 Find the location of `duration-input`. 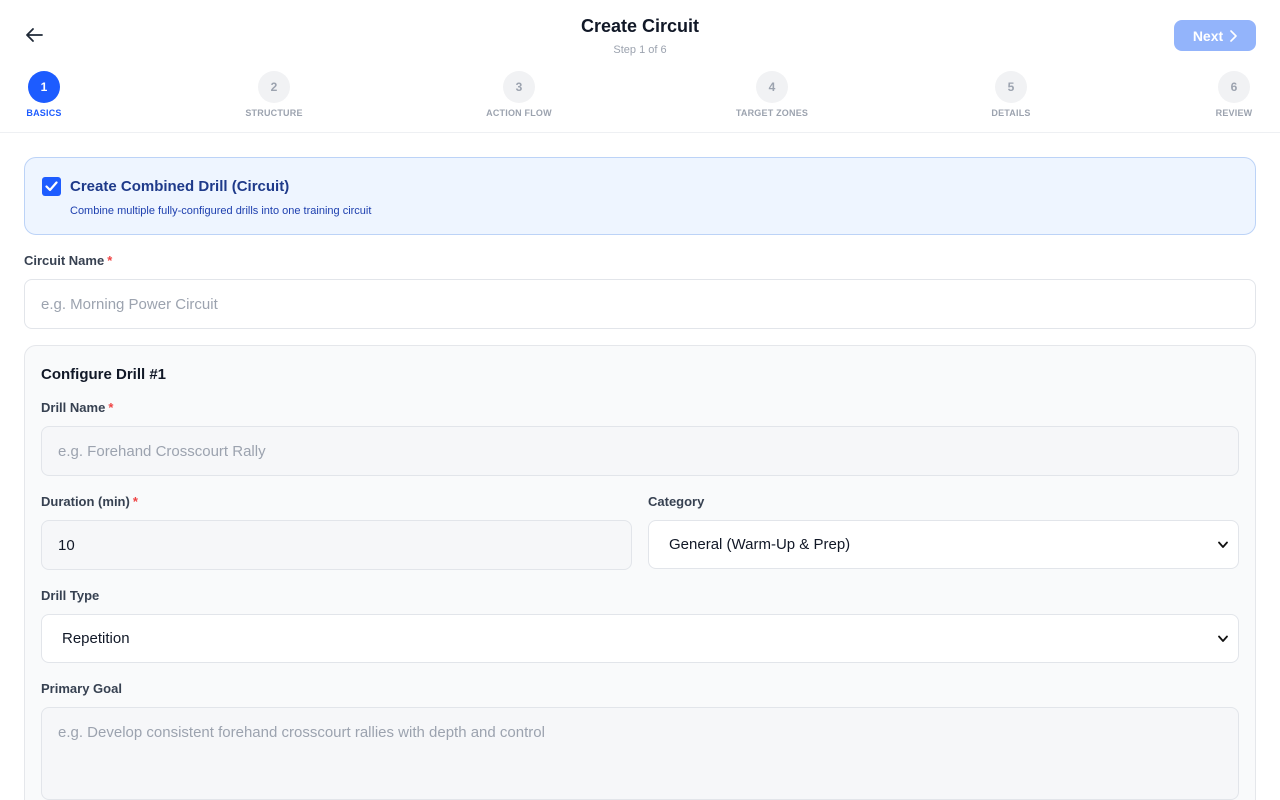

duration-input is located at coordinates (336, 545).